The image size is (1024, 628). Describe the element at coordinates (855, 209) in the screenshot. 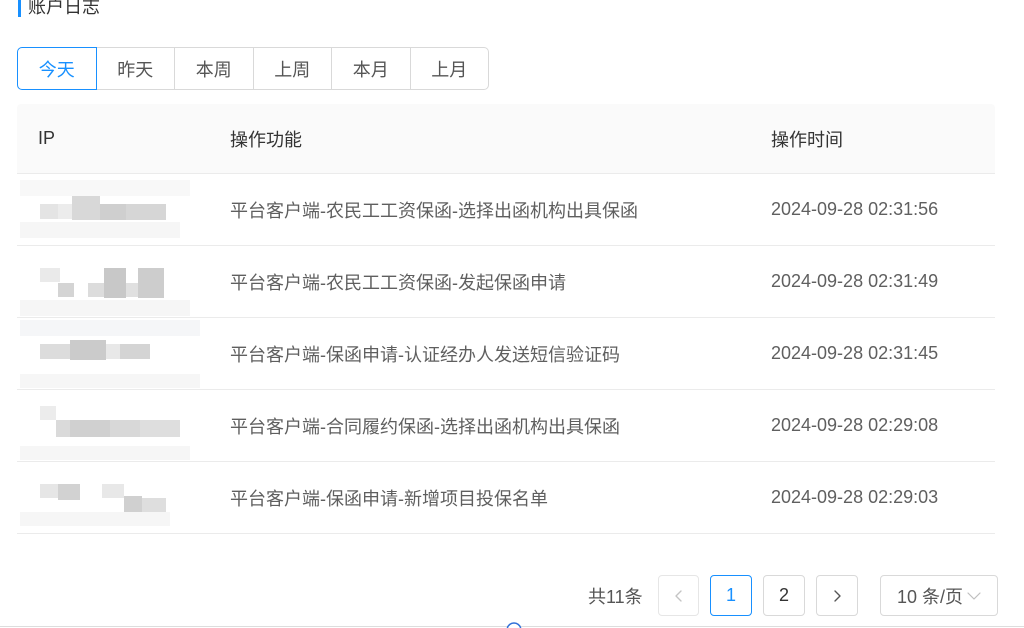

I see `time-cell: 2024-09-28 02:31:56` at that location.